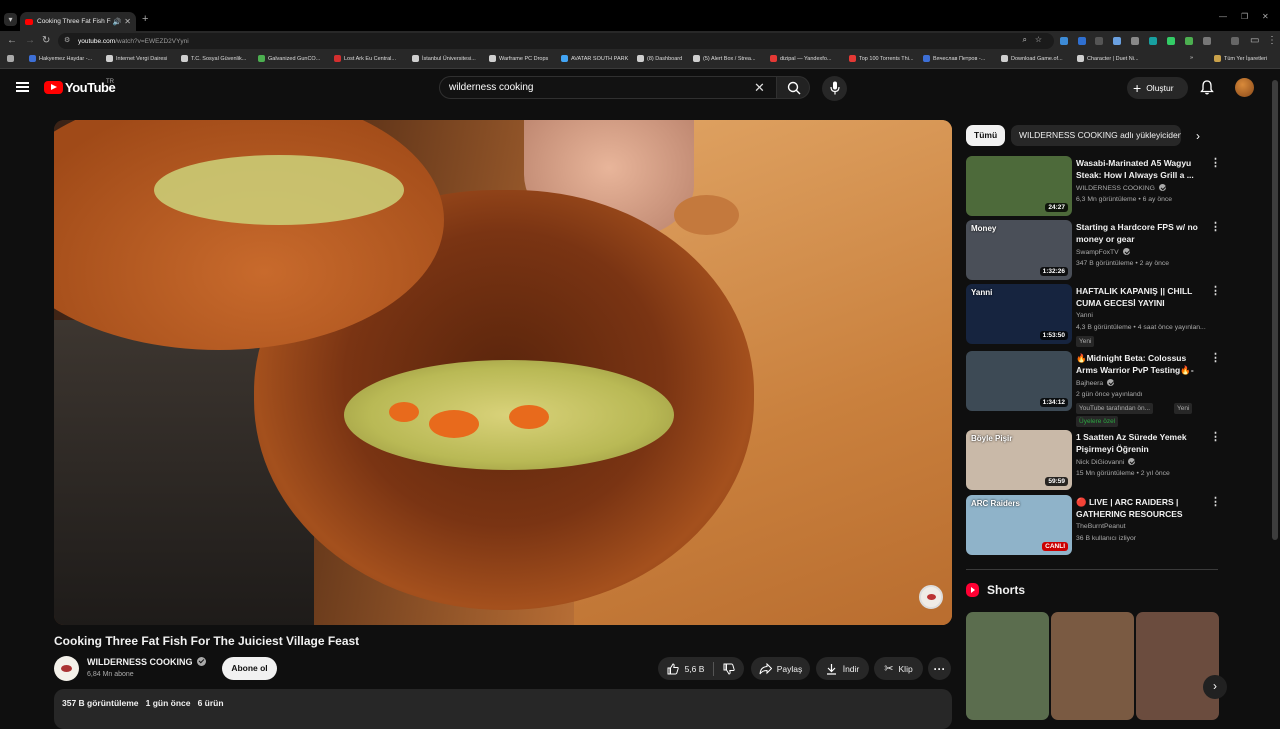  I want to click on speaker-icon: 🔊, so click(117, 22).